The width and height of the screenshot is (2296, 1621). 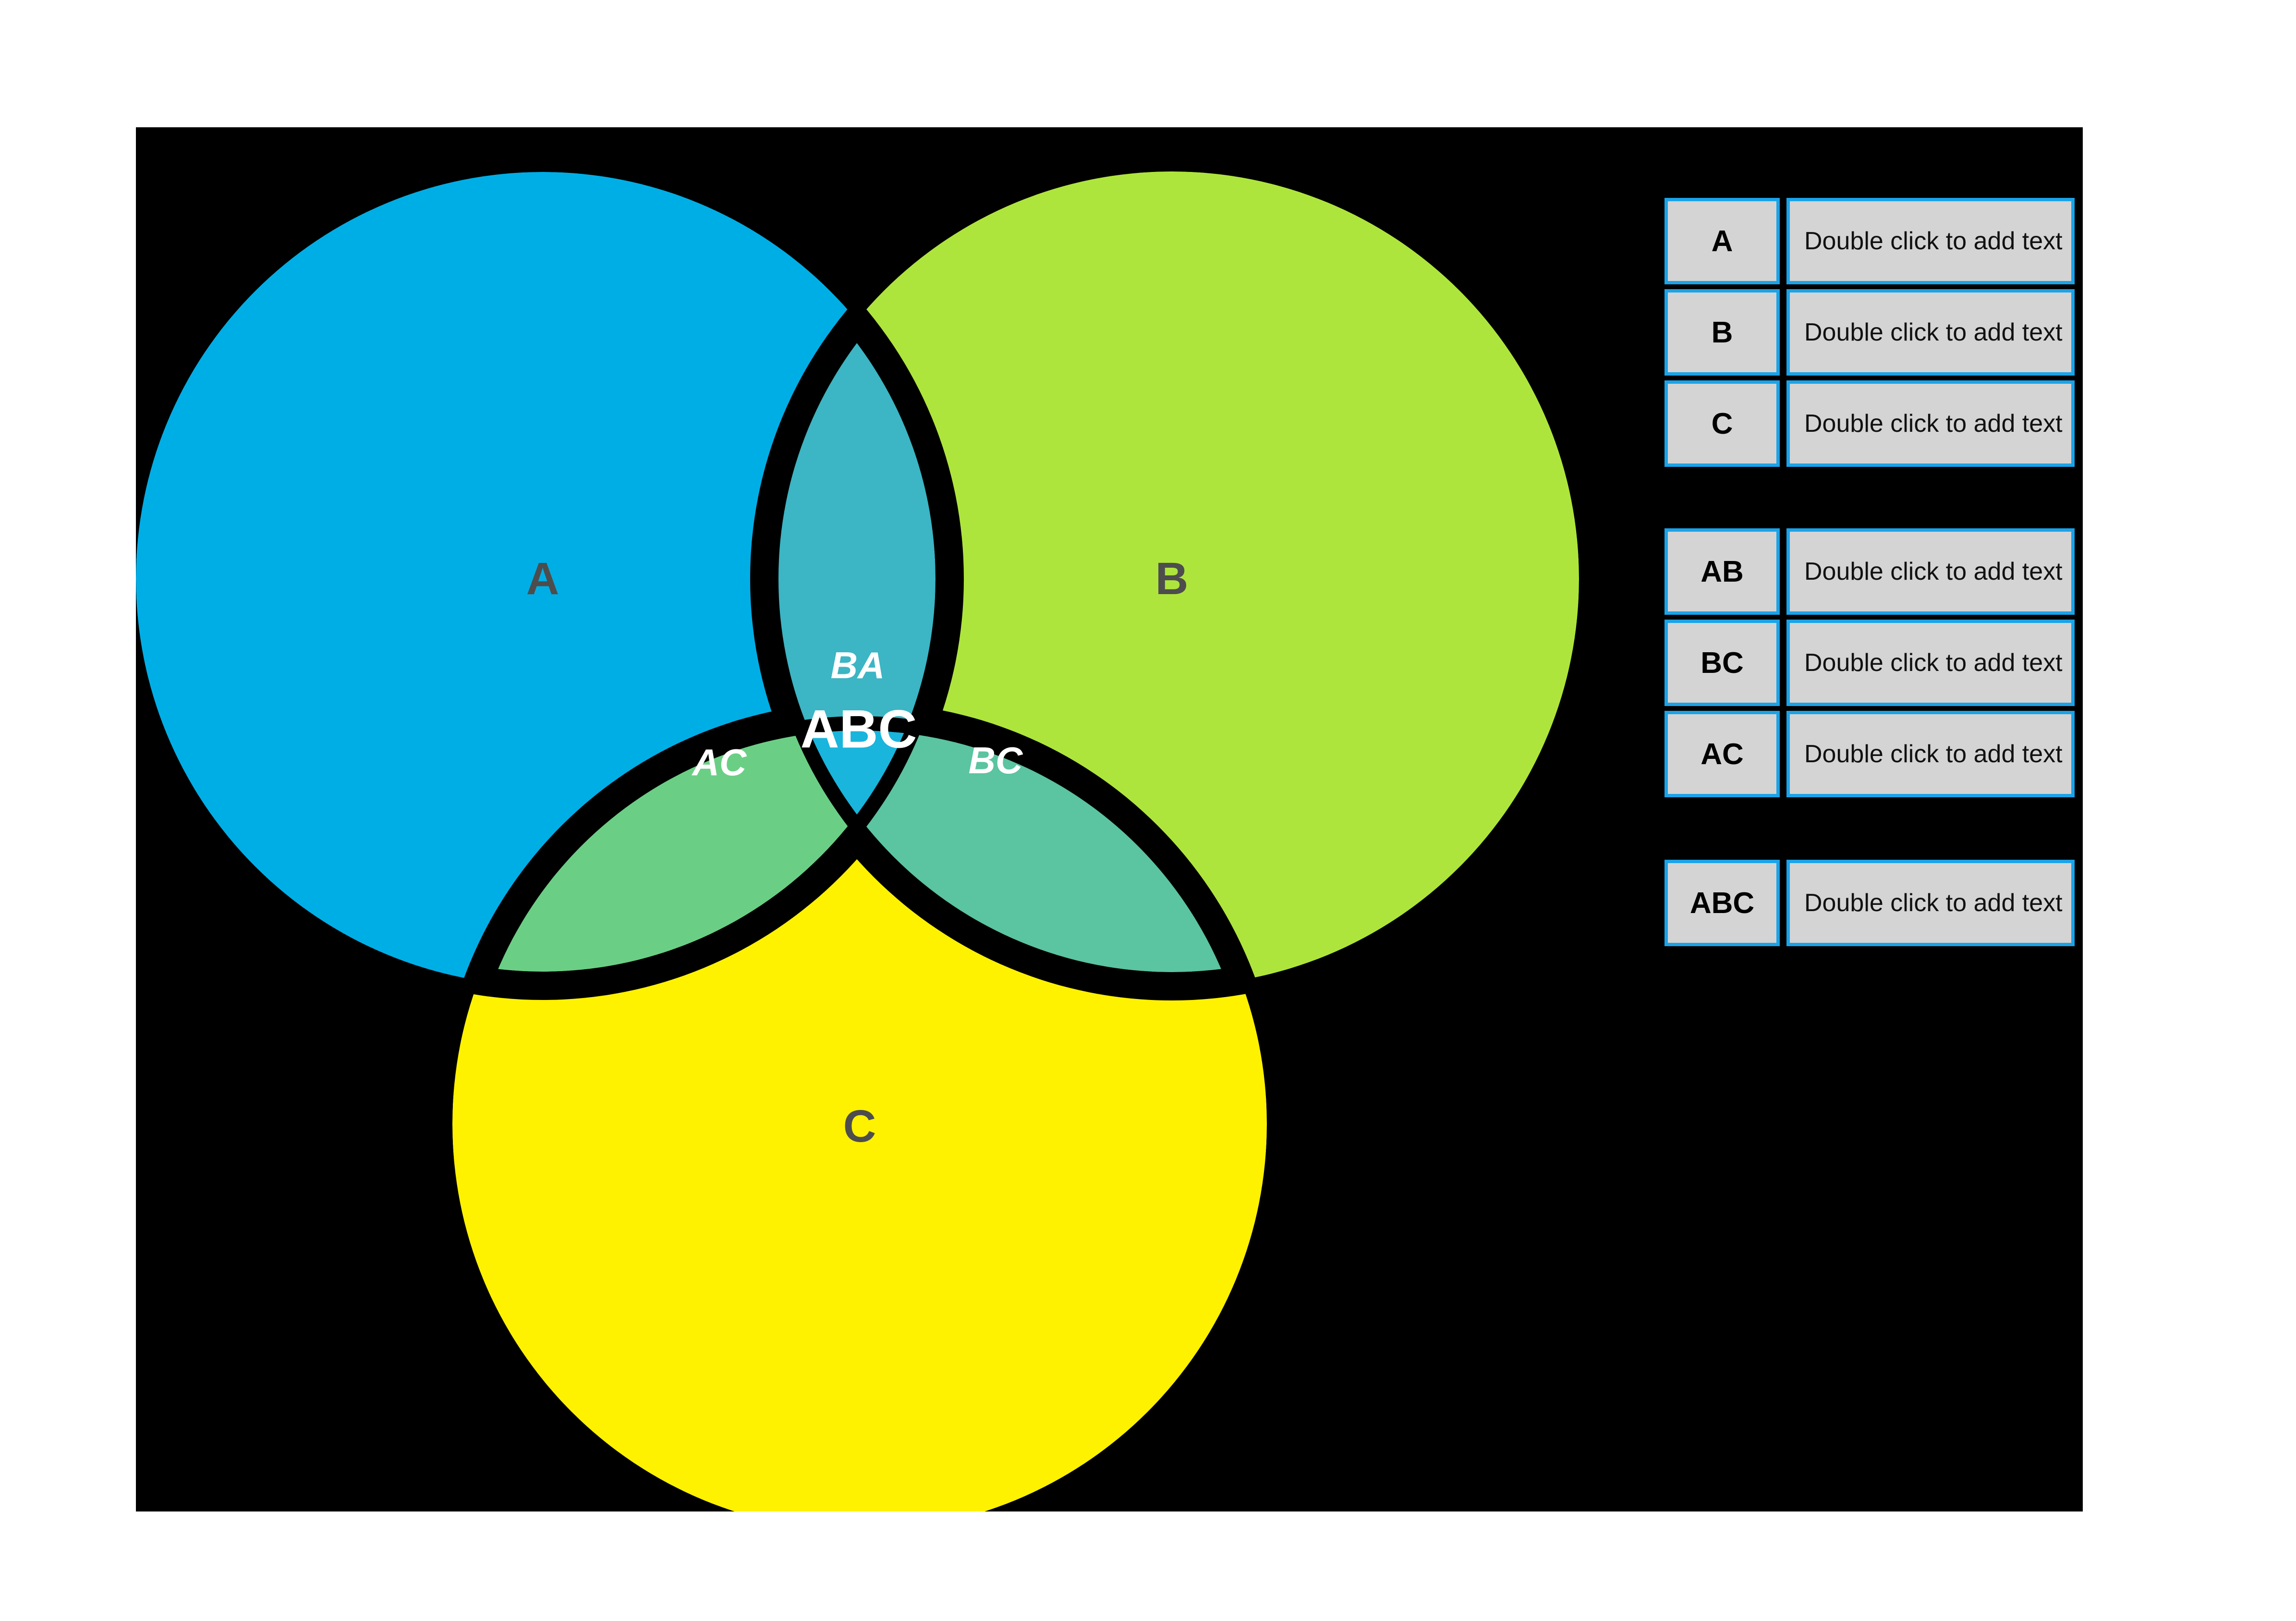 I want to click on legend-value-B: Double click to add text, so click(x=1931, y=332).